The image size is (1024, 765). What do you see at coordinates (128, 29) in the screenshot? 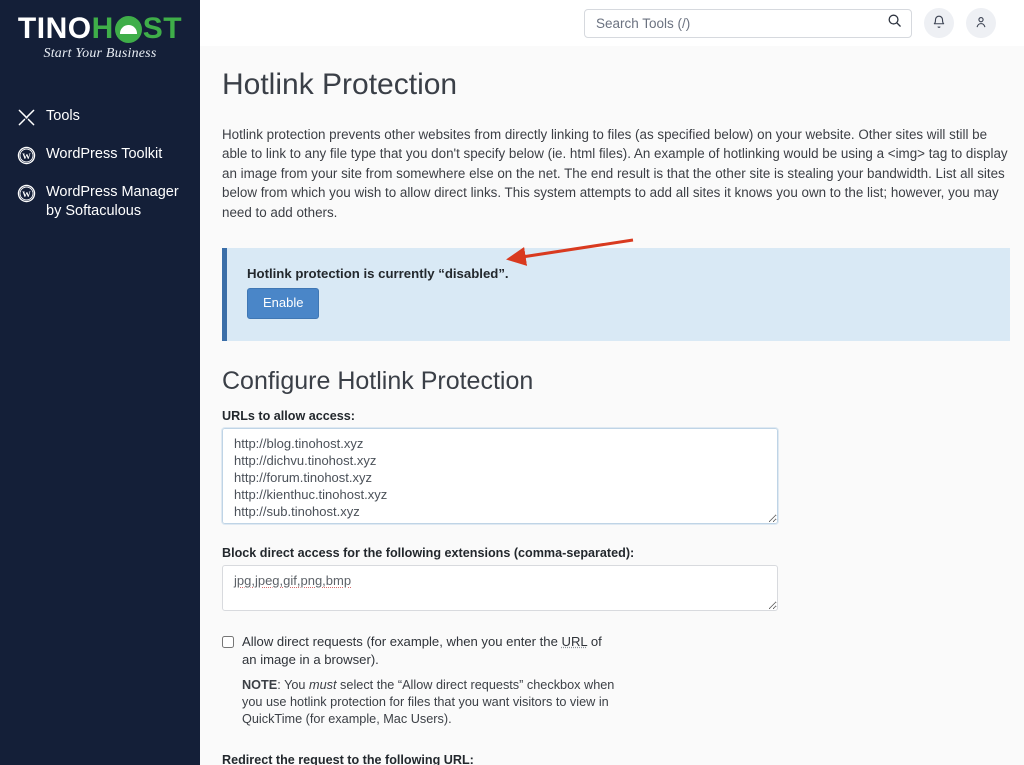
I see `cloud-circle-icon` at bounding box center [128, 29].